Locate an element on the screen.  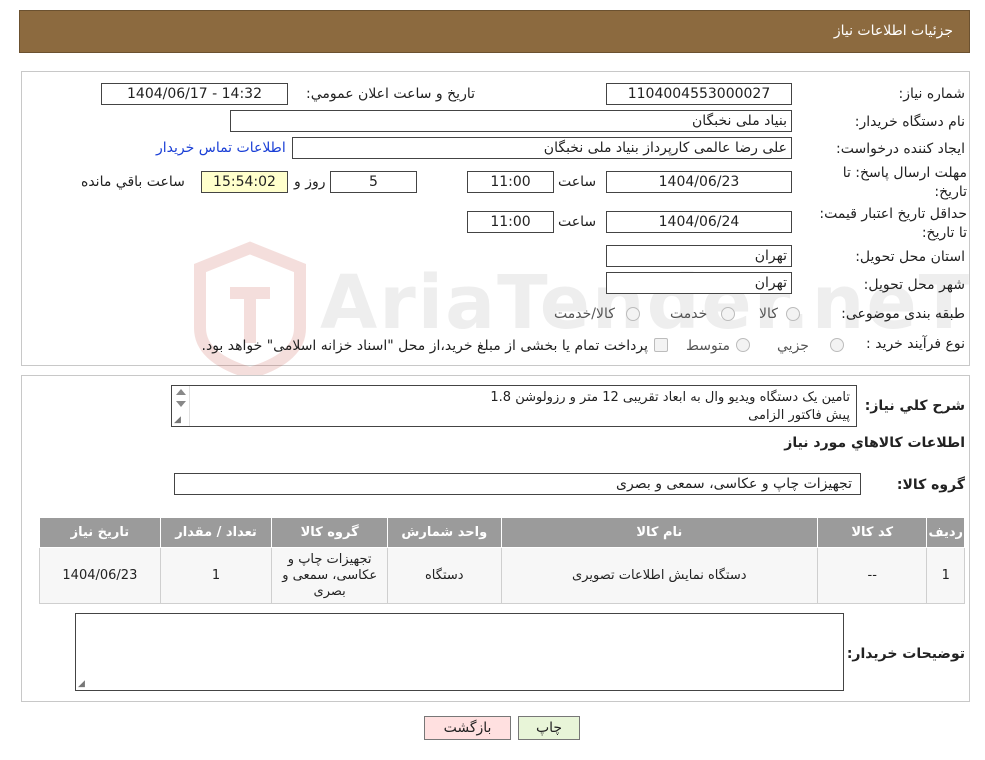
cell-name: دستگاه نمایش اطلاعات تصویری is located at coordinates (659, 575).